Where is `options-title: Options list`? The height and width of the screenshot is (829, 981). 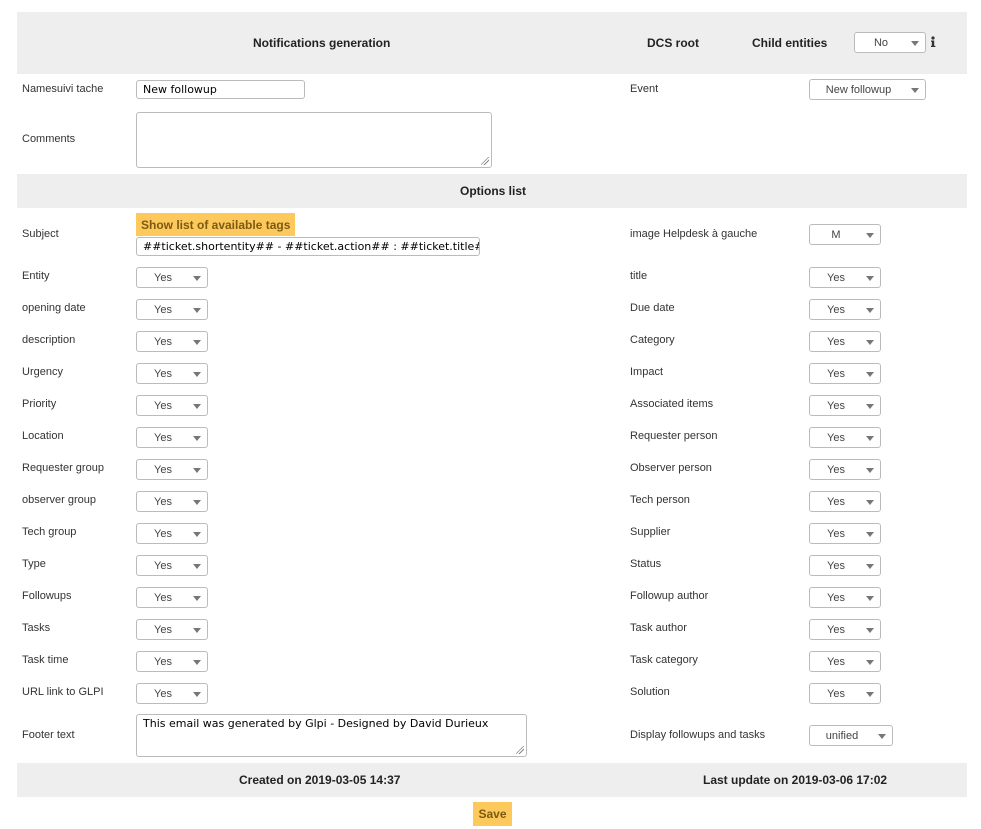
options-title: Options list is located at coordinates (493, 191).